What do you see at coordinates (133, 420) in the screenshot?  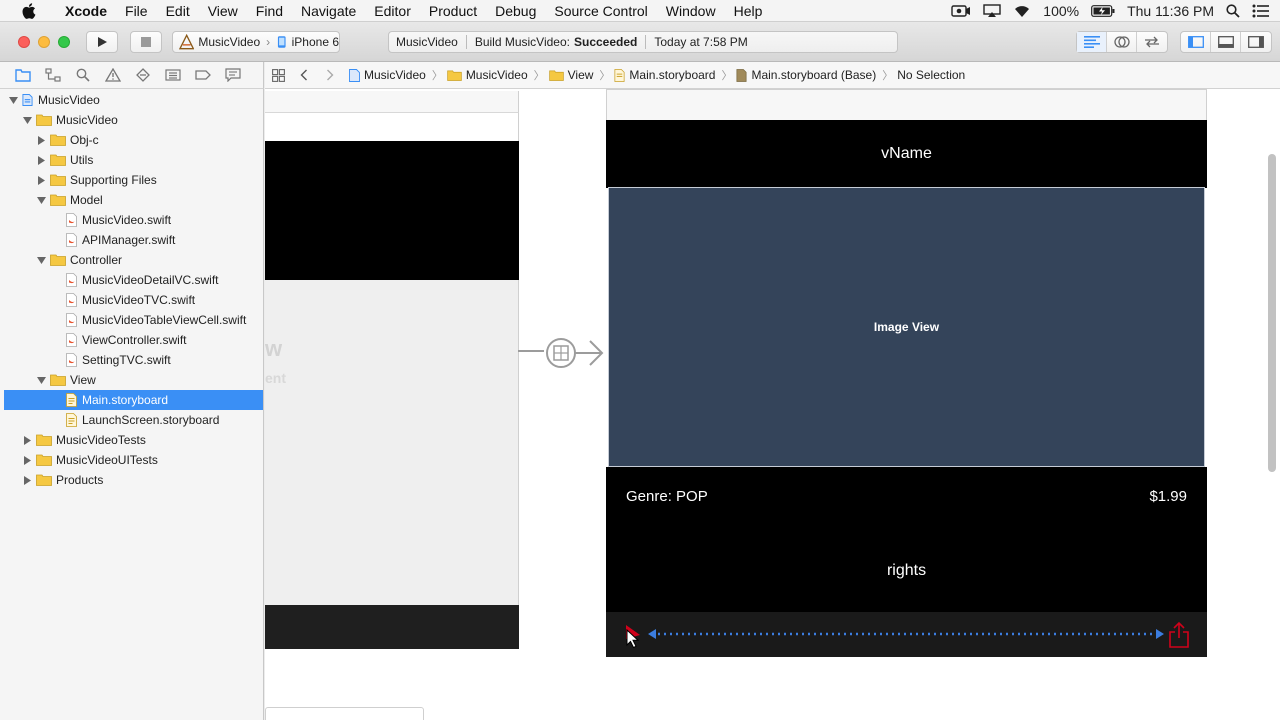 I see `tree-row-file: LaunchScreen.storyboard` at bounding box center [133, 420].